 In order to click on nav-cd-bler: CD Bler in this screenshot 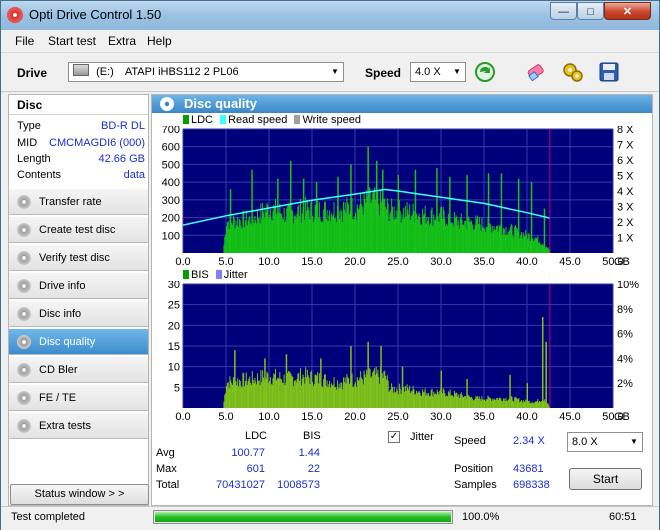, I will do `click(78, 369)`.